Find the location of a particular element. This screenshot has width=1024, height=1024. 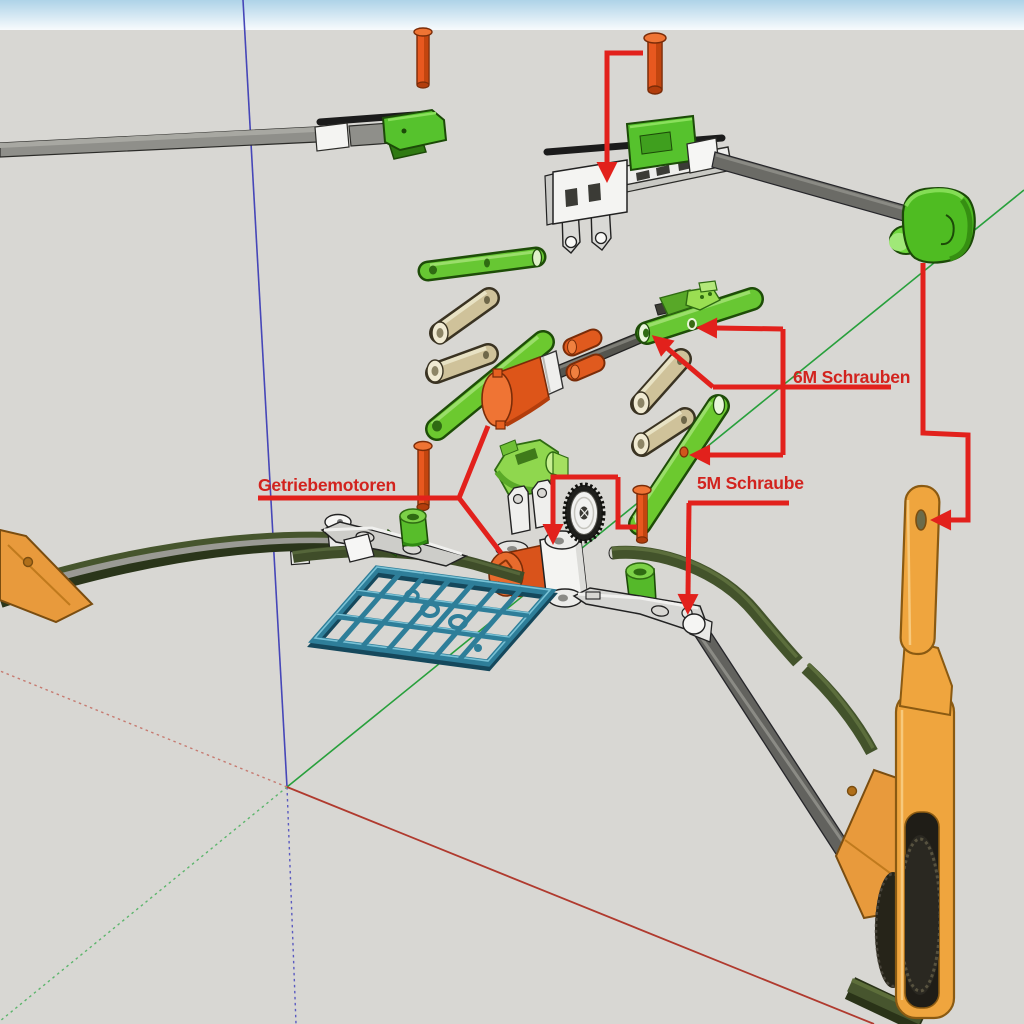

screw-5m-label: 5M Schraube is located at coordinates (750, 483).